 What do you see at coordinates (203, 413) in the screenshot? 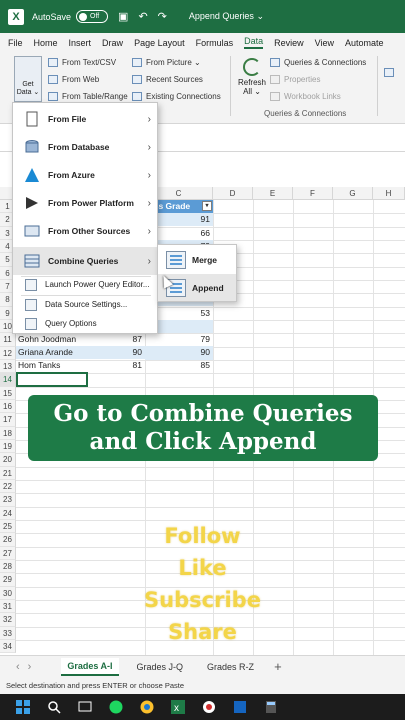
I see `caption-line: Go to Combine Queries` at bounding box center [203, 413].